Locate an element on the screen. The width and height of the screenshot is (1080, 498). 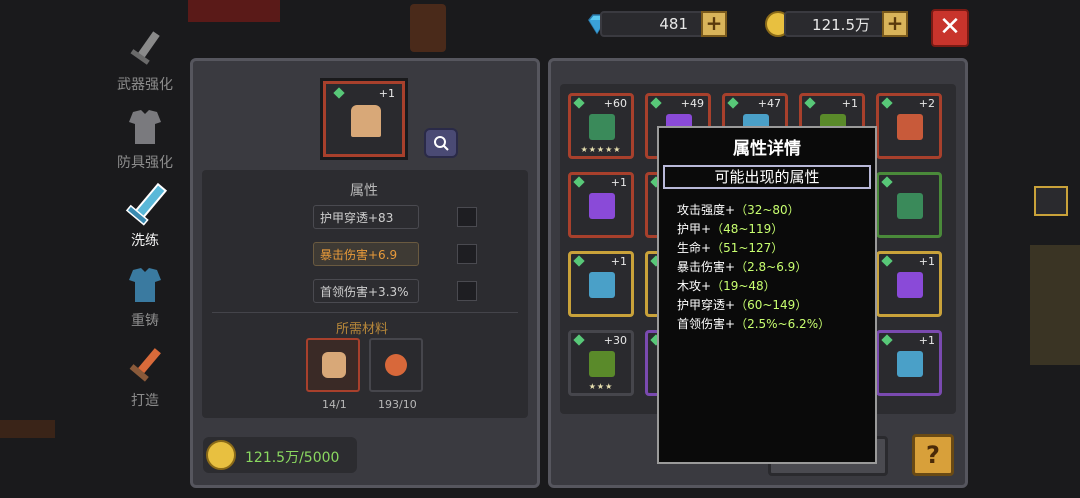
attributes-title: 属性 is located at coordinates (364, 191).